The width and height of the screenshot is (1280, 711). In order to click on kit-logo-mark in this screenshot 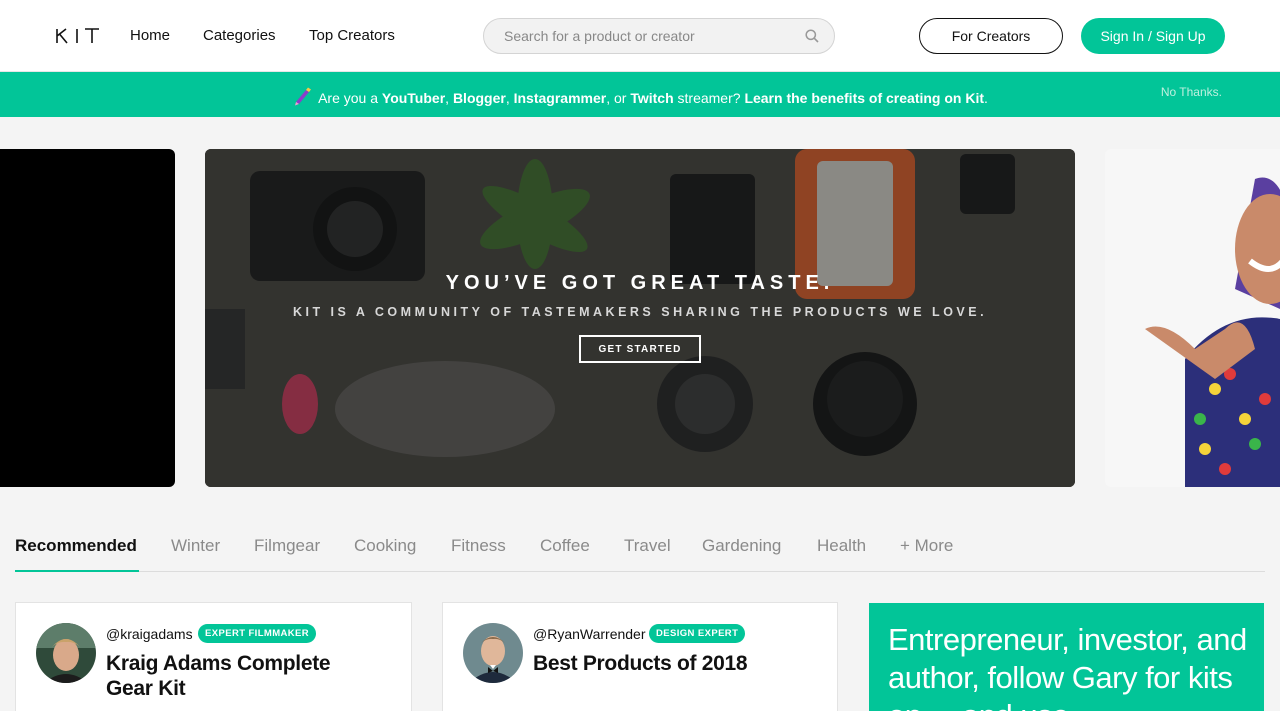, I will do `click(77, 36)`.